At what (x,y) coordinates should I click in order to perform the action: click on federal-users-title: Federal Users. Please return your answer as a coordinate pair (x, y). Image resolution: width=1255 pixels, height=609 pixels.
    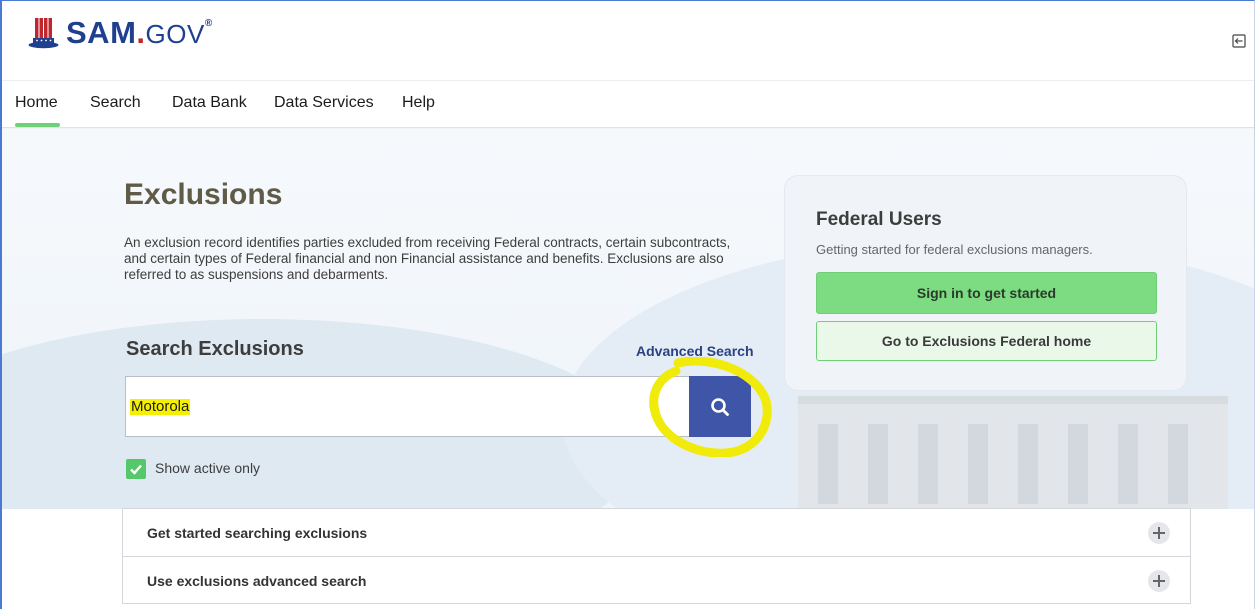
    Looking at the image, I should click on (879, 219).